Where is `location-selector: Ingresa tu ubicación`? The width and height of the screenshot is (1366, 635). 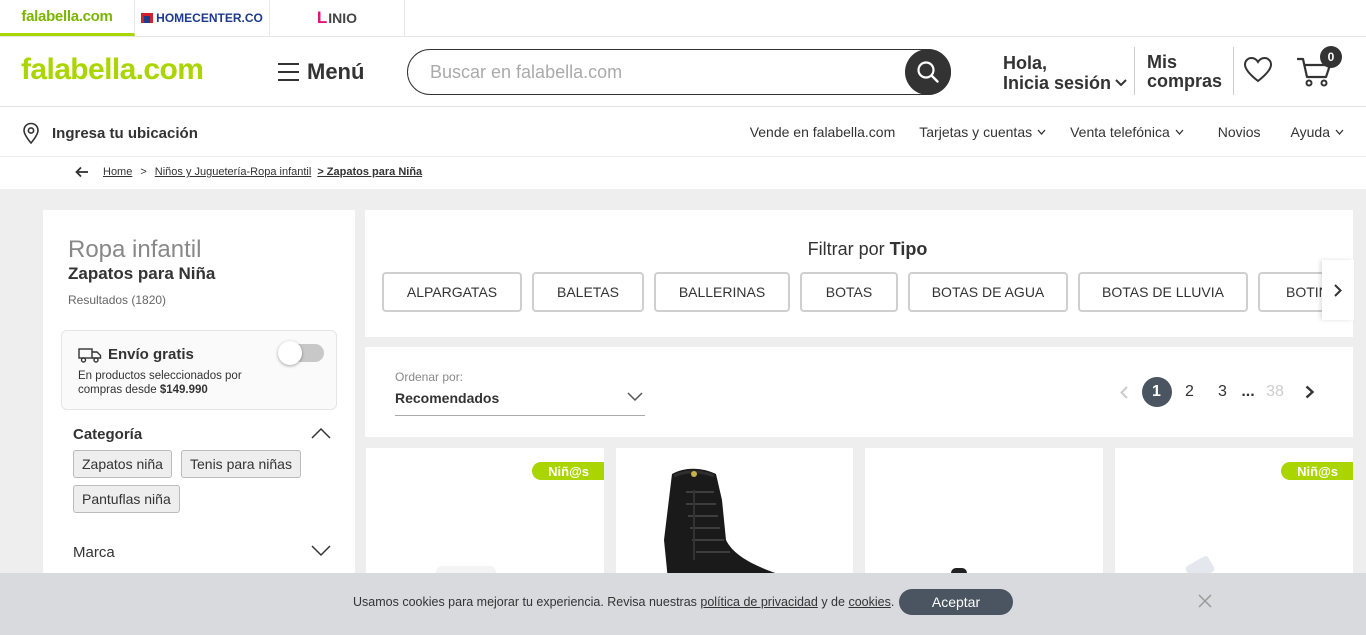
location-selector: Ingresa tu ubicación is located at coordinates (110, 133).